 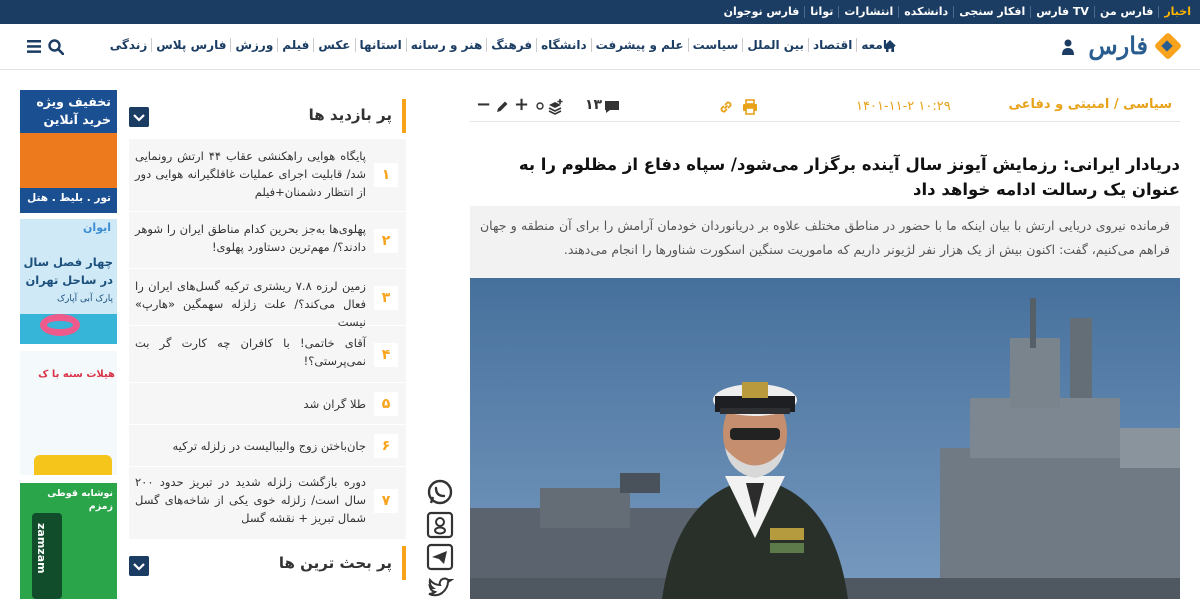 I want to click on top-link-news: اخبار, so click(x=1177, y=12).